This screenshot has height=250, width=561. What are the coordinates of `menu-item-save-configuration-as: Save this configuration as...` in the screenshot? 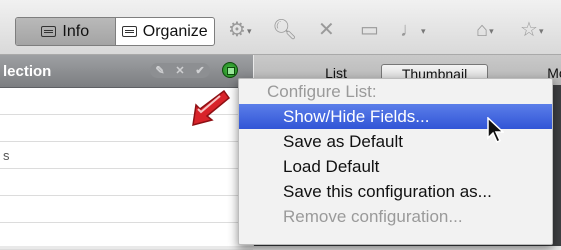 It's located at (395, 191).